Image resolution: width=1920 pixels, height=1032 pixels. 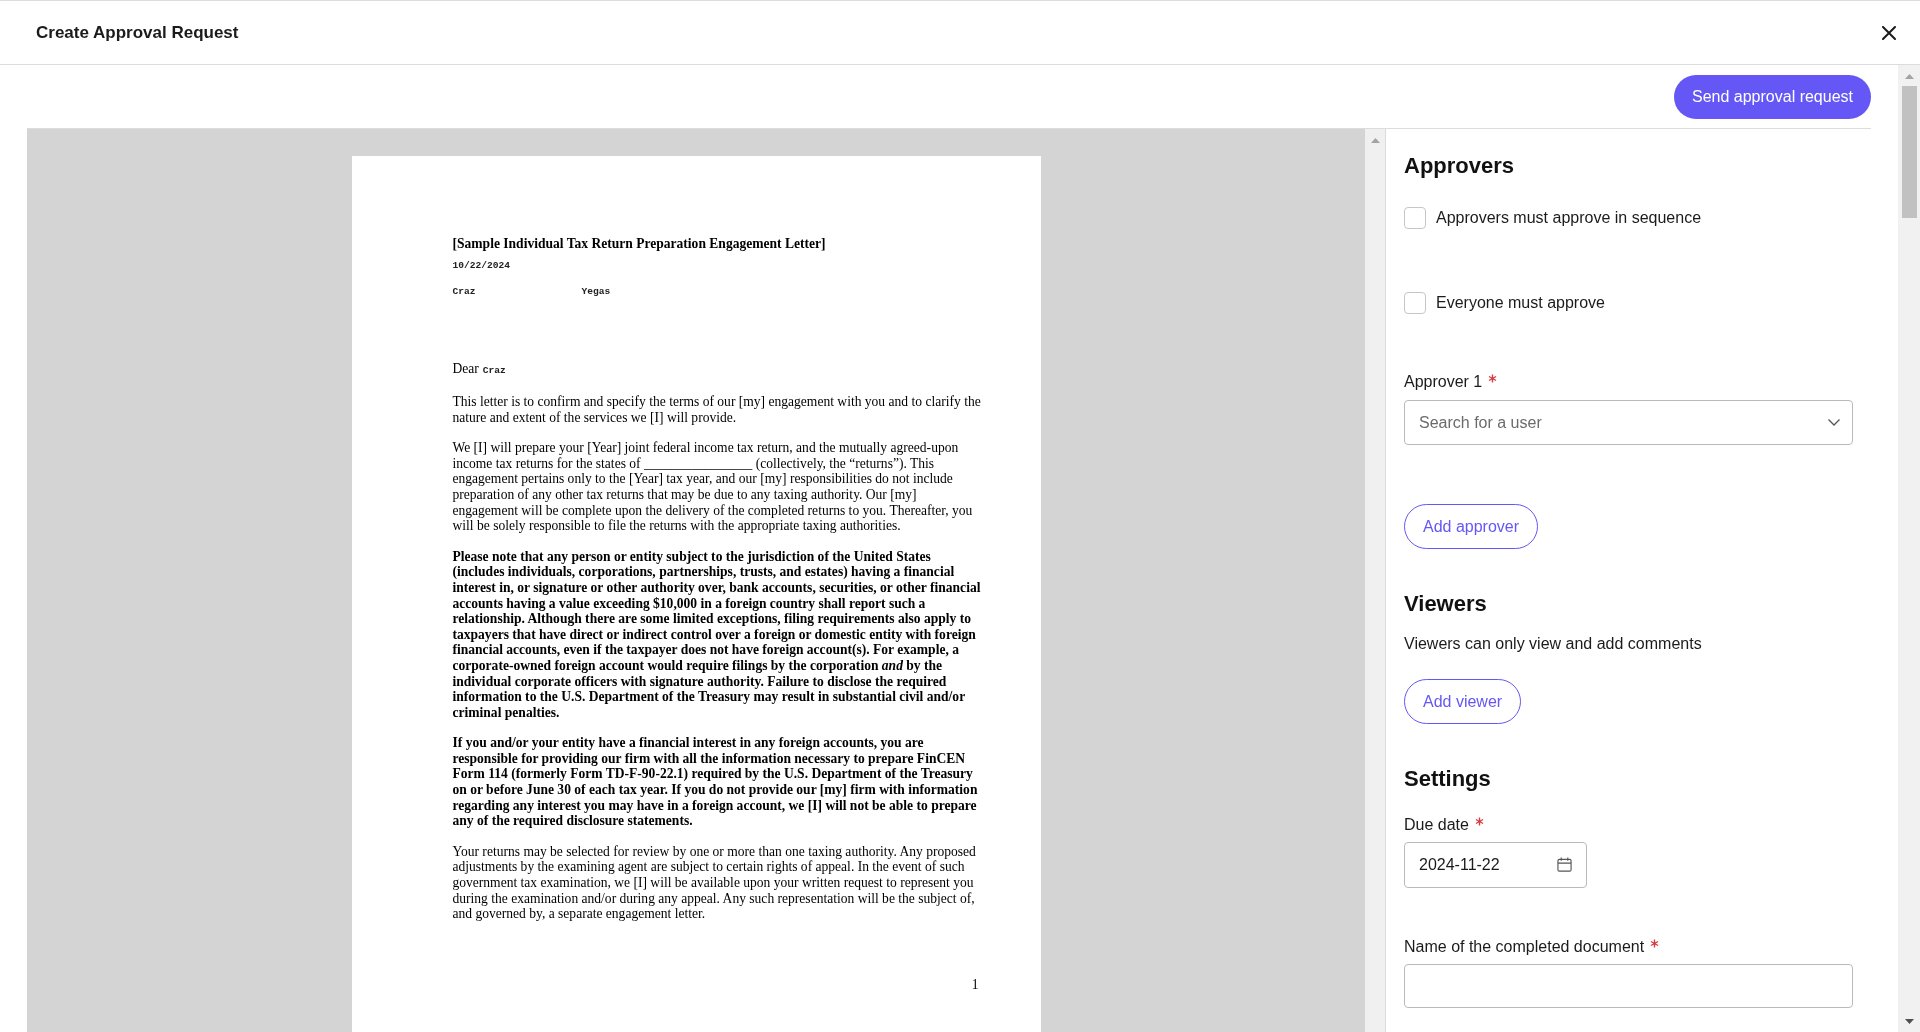 I want to click on close-button, so click(x=1889, y=32).